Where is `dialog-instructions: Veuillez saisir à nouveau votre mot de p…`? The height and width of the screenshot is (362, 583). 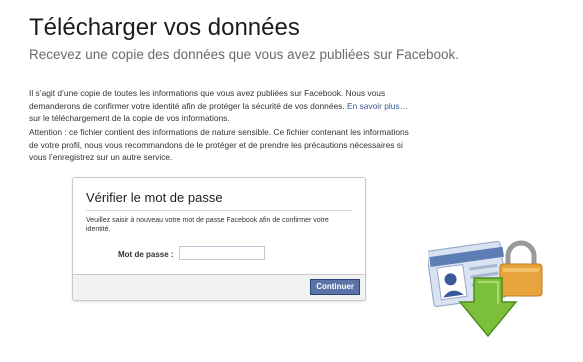 dialog-instructions: Veuillez saisir à nouveau votre mot de p… is located at coordinates (207, 225).